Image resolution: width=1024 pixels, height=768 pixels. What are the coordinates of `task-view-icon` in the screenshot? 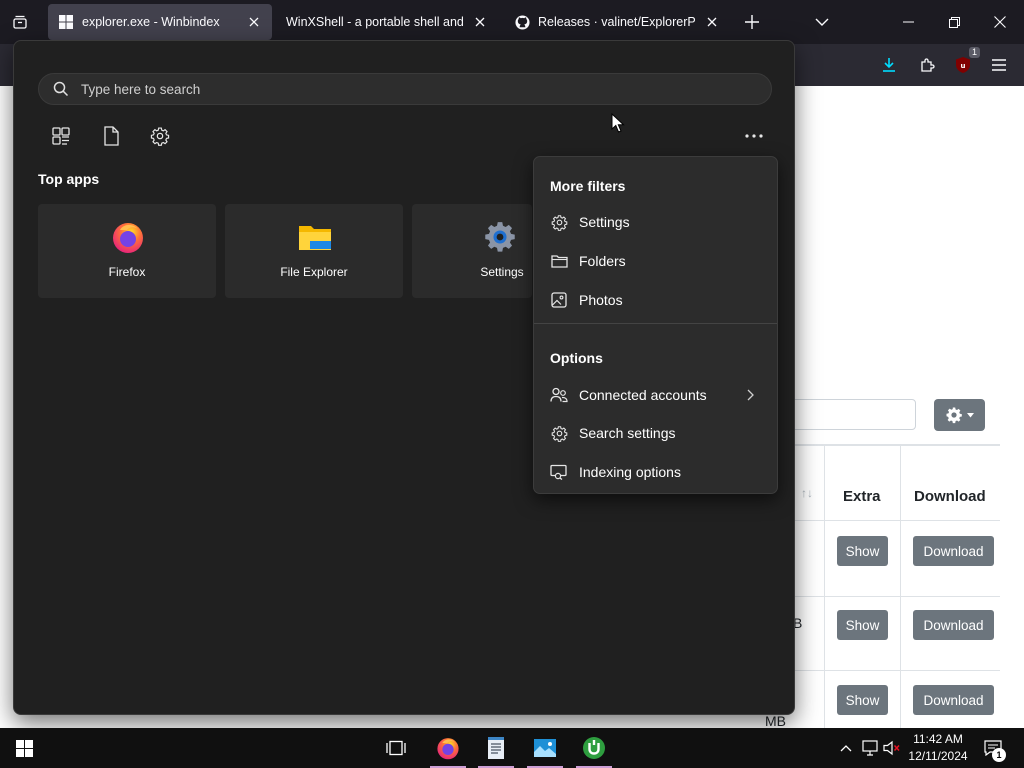 It's located at (396, 748).